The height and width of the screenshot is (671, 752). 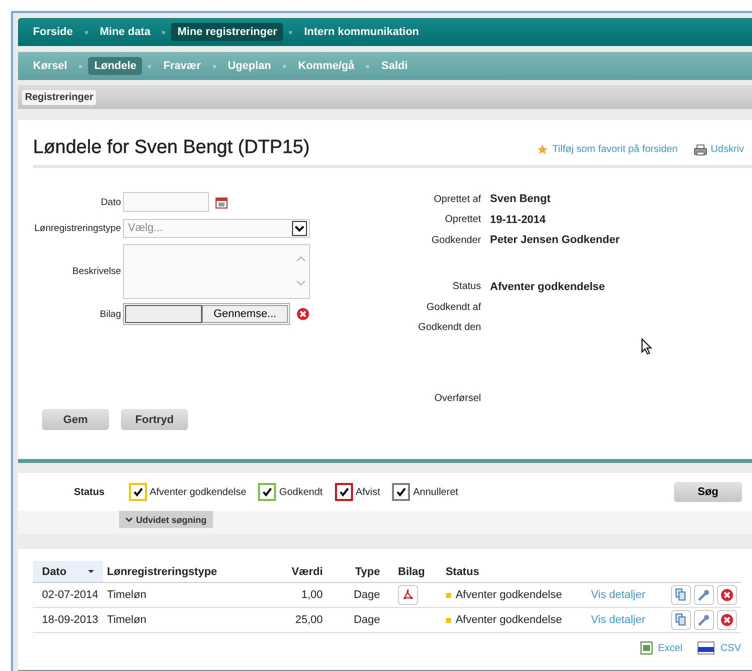 What do you see at coordinates (75, 419) in the screenshot?
I see `save-button: Gem` at bounding box center [75, 419].